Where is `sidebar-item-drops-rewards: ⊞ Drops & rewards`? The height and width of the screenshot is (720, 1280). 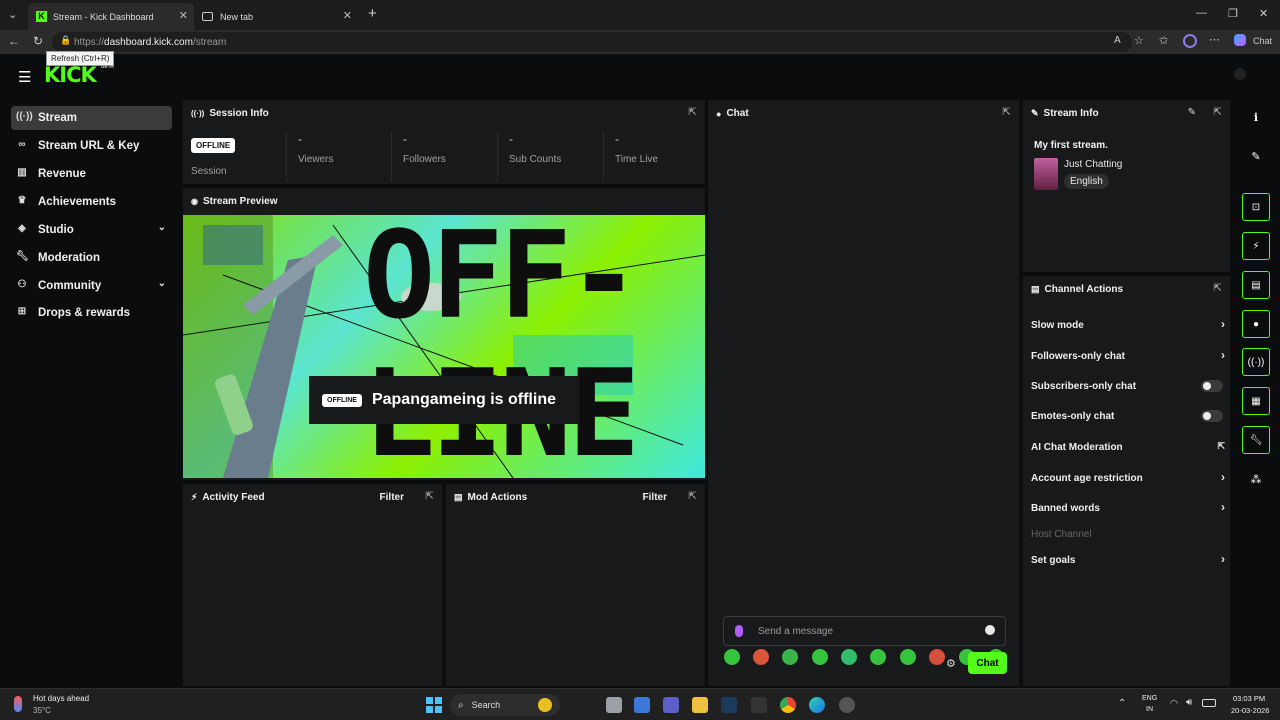
sidebar-item-drops-rewards: ⊞ Drops & rewards is located at coordinates (91, 313).